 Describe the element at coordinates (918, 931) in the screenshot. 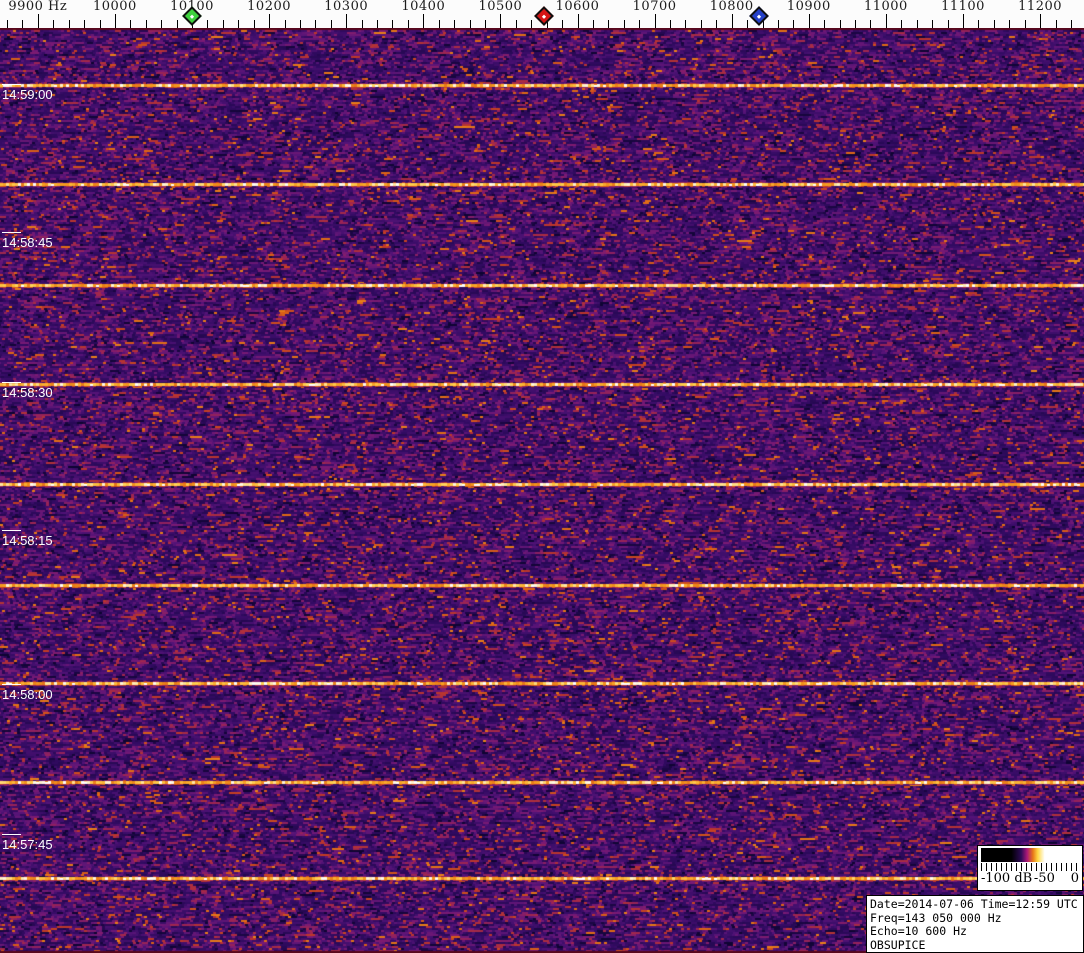

I see `info-echo: Echo=10 600 Hz` at that location.